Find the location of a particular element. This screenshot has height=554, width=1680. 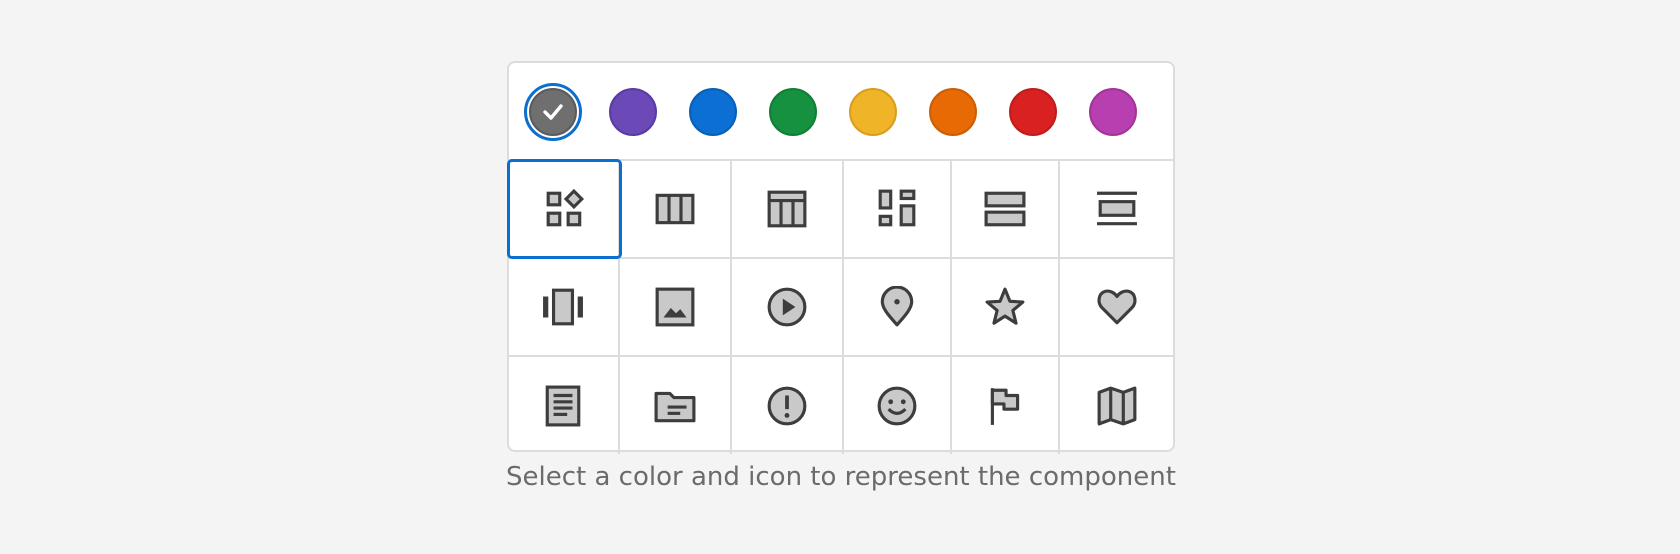

heart-icon is located at coordinates (1116, 307).